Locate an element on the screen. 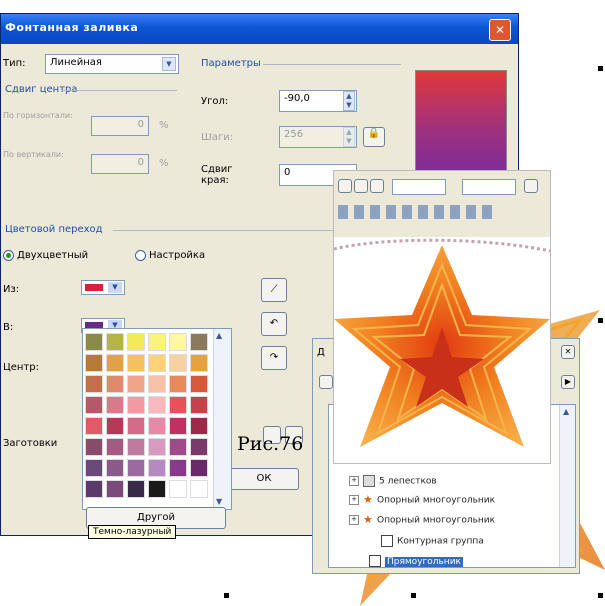 The image size is (605, 606). tree-scrollbar: ▲ is located at coordinates (567, 486).